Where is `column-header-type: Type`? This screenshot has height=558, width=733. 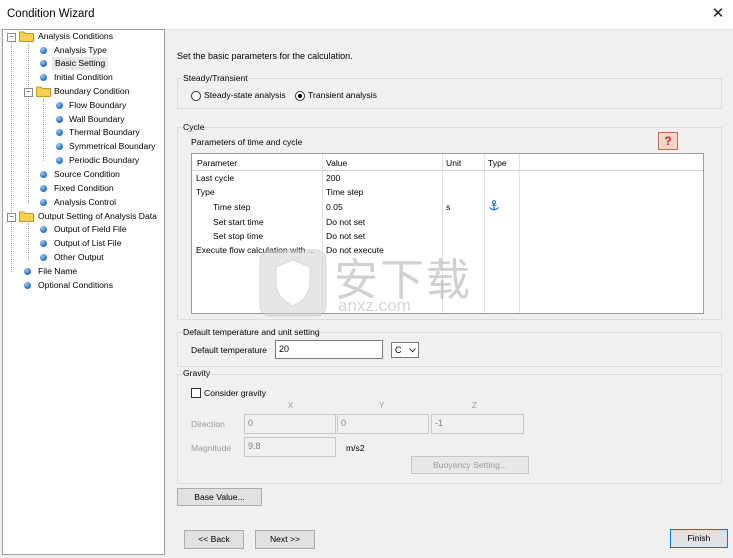 column-header-type: Type is located at coordinates (497, 163).